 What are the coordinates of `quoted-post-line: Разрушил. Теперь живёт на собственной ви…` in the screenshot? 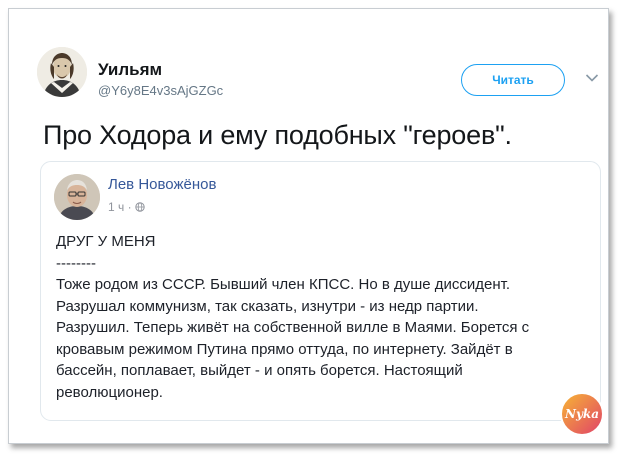 It's located at (293, 327).